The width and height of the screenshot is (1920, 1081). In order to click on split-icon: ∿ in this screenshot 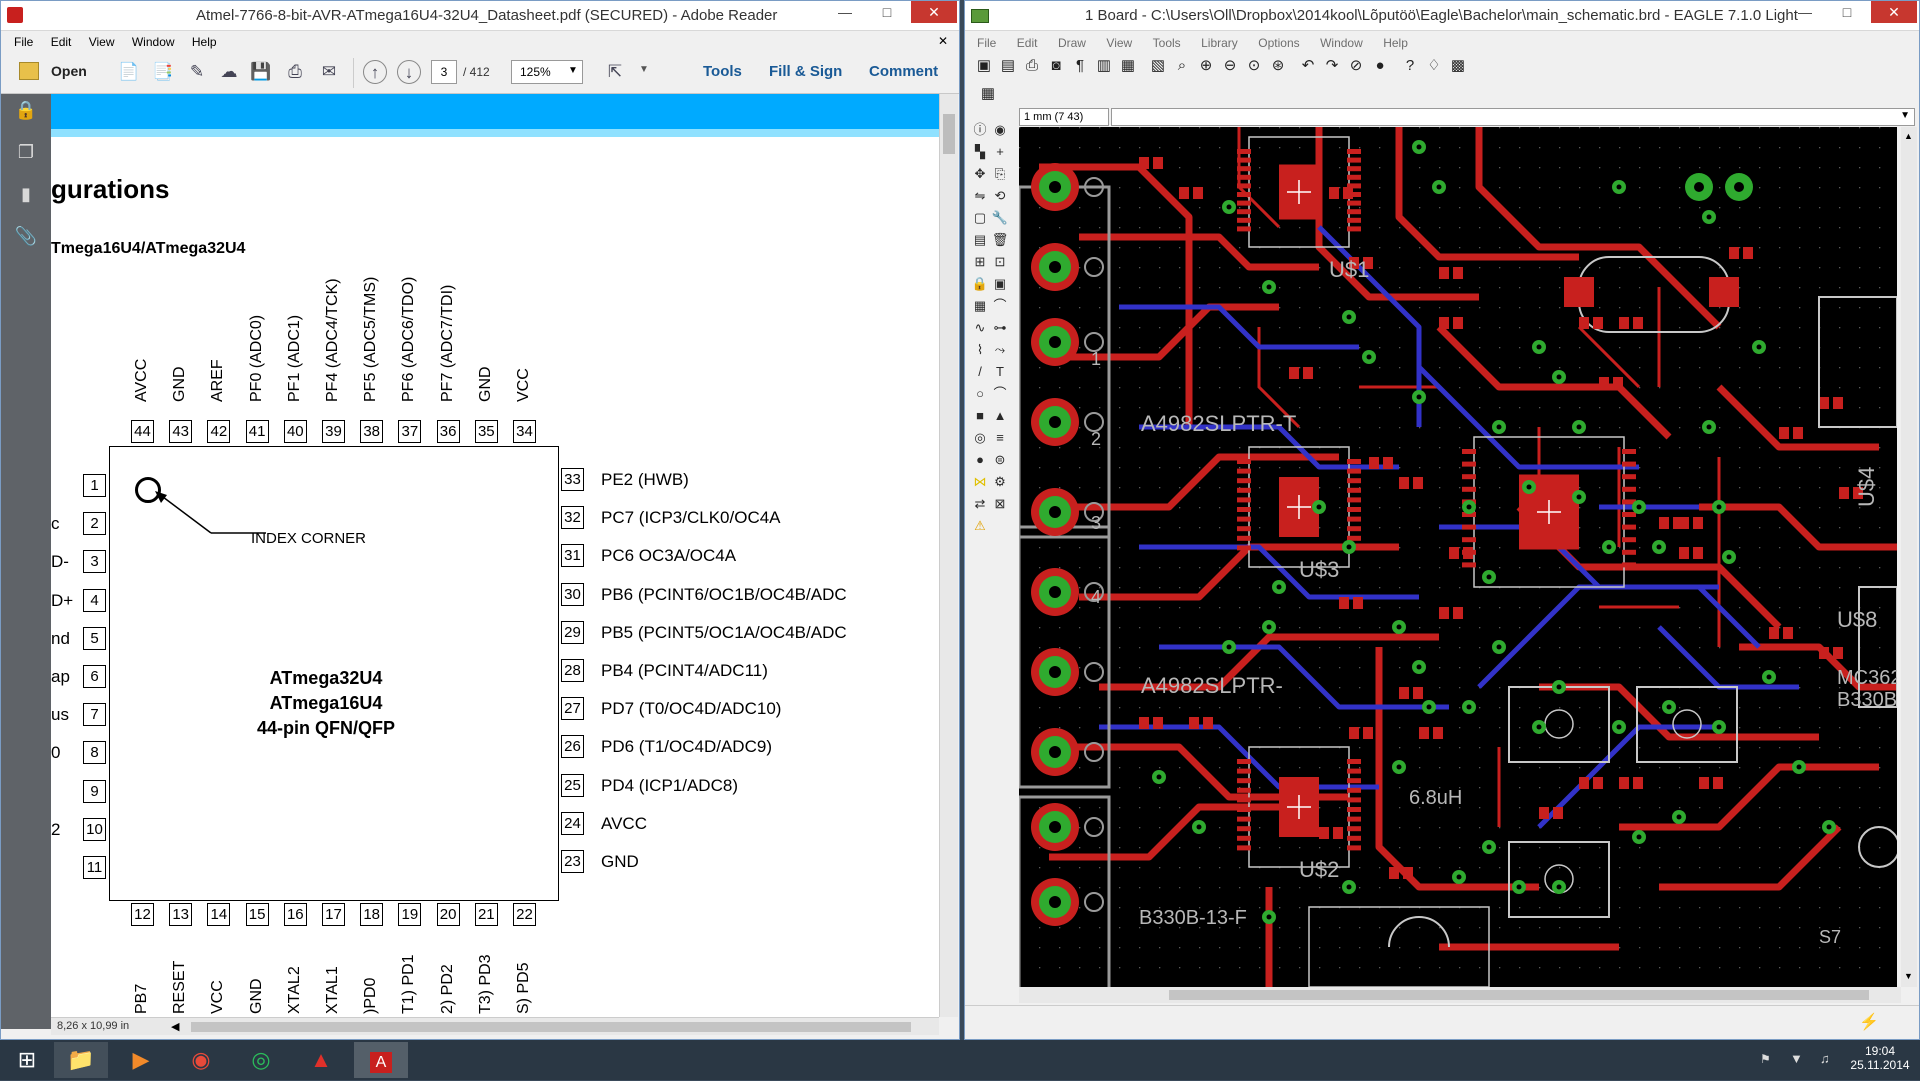, I will do `click(980, 328)`.